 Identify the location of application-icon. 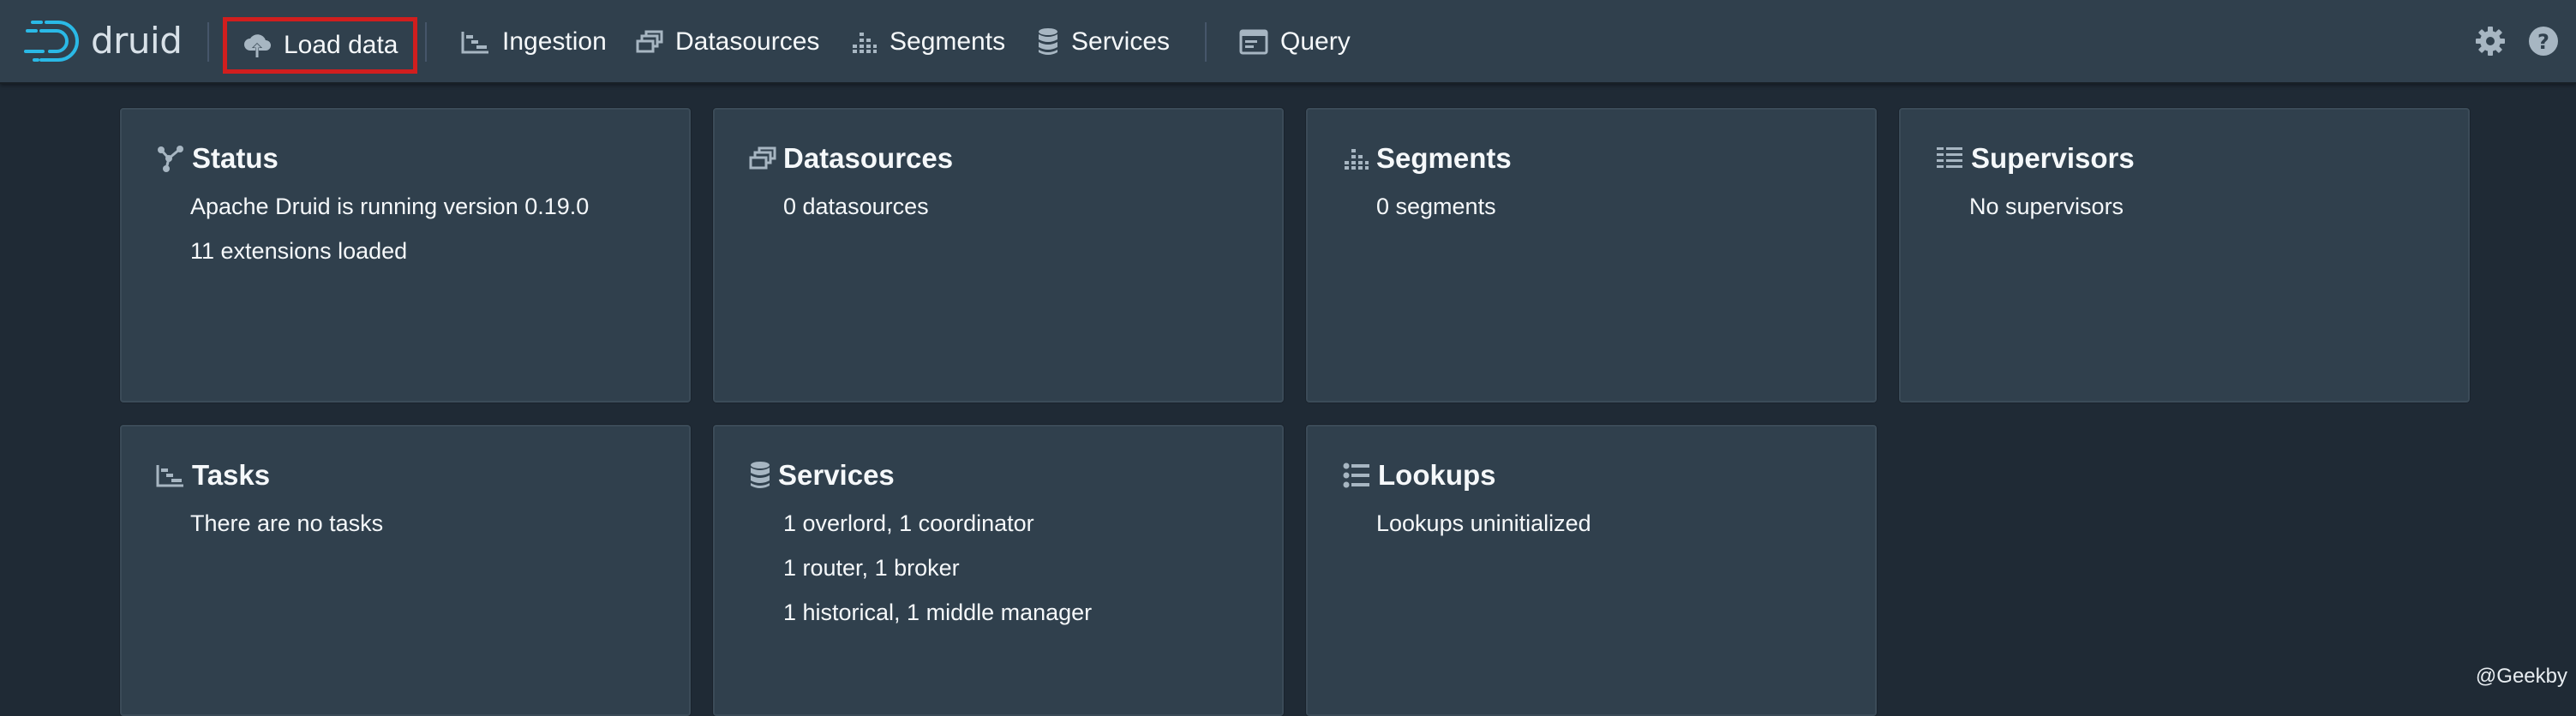
(1253, 42).